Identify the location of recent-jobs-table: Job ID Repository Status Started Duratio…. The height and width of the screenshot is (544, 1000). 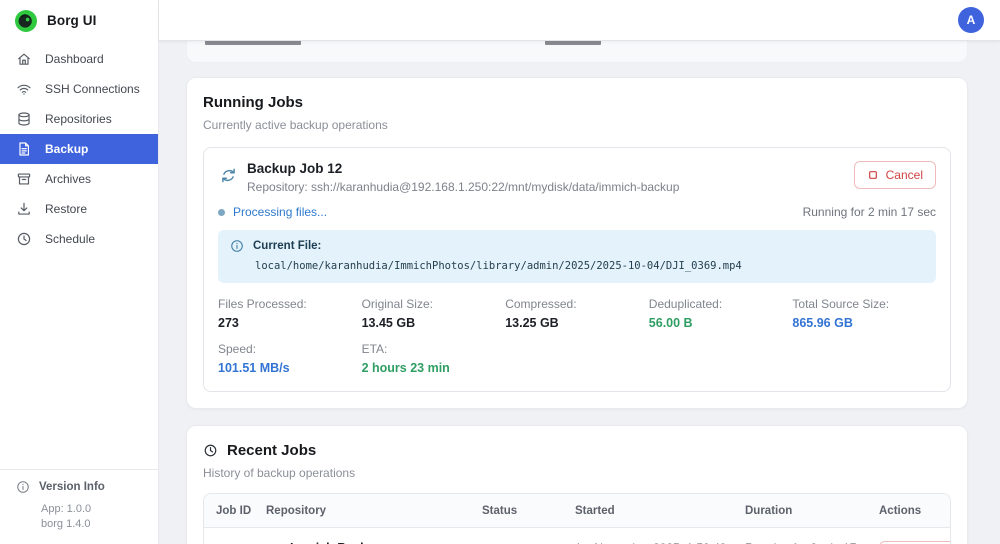
(577, 518).